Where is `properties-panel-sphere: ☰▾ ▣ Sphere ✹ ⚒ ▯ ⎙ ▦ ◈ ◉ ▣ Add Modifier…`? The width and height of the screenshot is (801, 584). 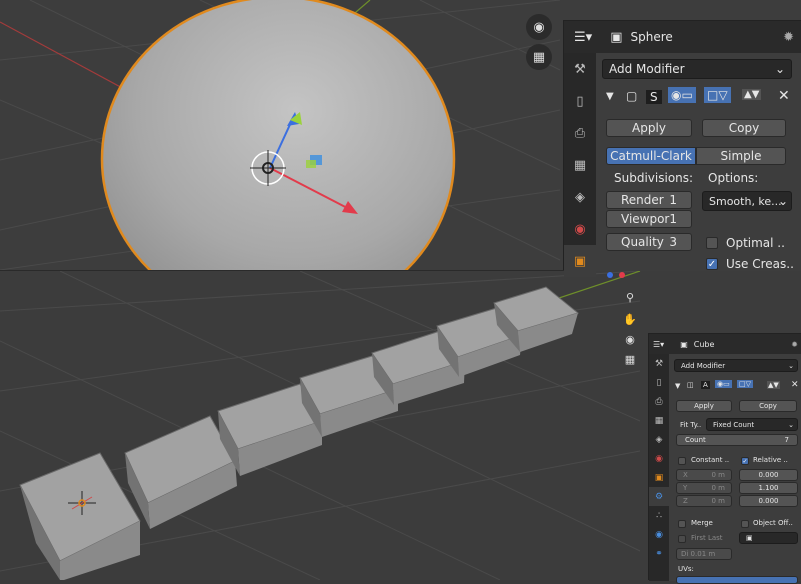 properties-panel-sphere: ☰▾ ▣ Sphere ✹ ⚒ ▯ ⎙ ▦ ◈ ◉ ▣ Add Modifier… is located at coordinates (682, 148).